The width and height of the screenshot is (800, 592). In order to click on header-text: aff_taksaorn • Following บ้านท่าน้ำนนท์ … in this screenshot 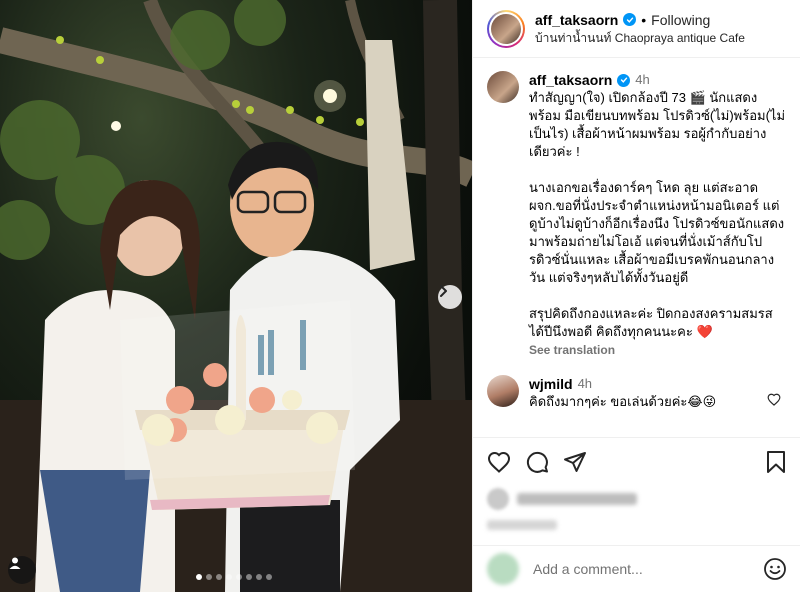, I will do `click(640, 29)`.